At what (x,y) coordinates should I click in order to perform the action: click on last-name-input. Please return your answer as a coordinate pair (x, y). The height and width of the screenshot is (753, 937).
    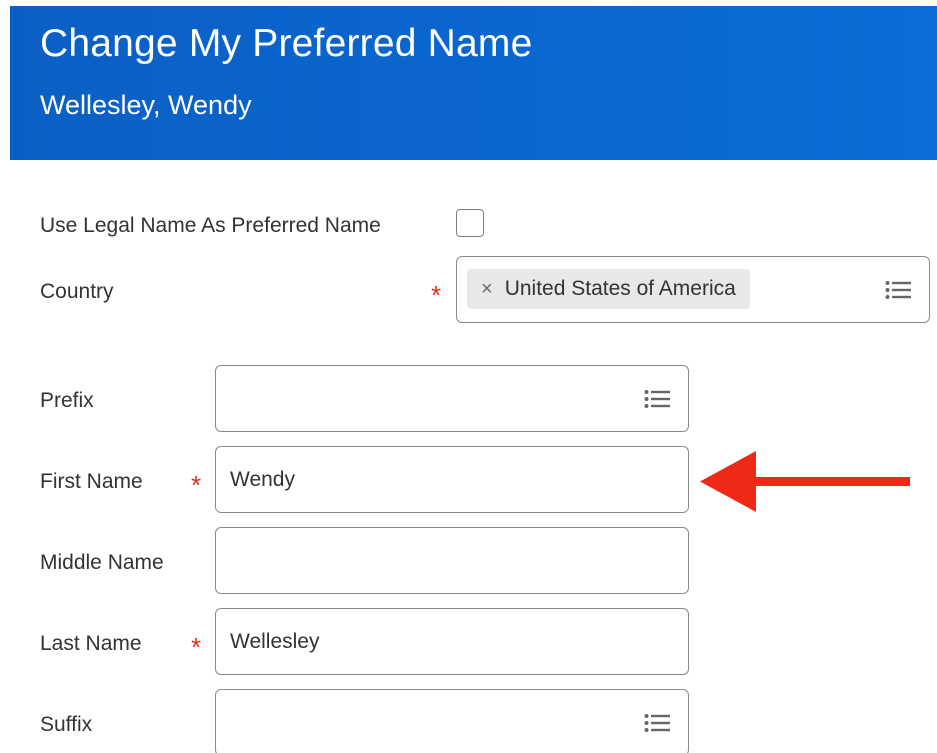
    Looking at the image, I should click on (436, 641).